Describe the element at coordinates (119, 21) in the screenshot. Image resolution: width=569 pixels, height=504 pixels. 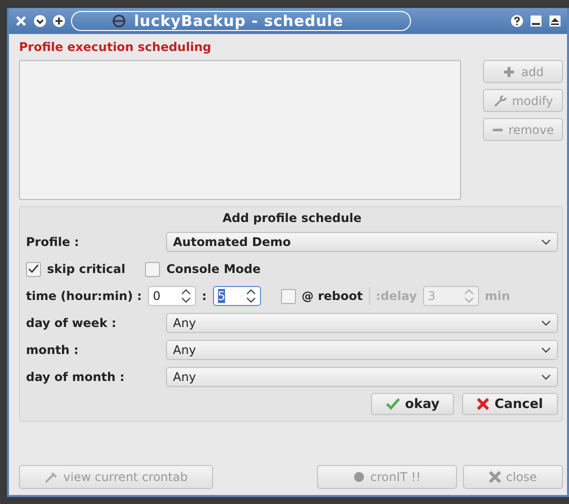
I see `app-logo-icon` at that location.